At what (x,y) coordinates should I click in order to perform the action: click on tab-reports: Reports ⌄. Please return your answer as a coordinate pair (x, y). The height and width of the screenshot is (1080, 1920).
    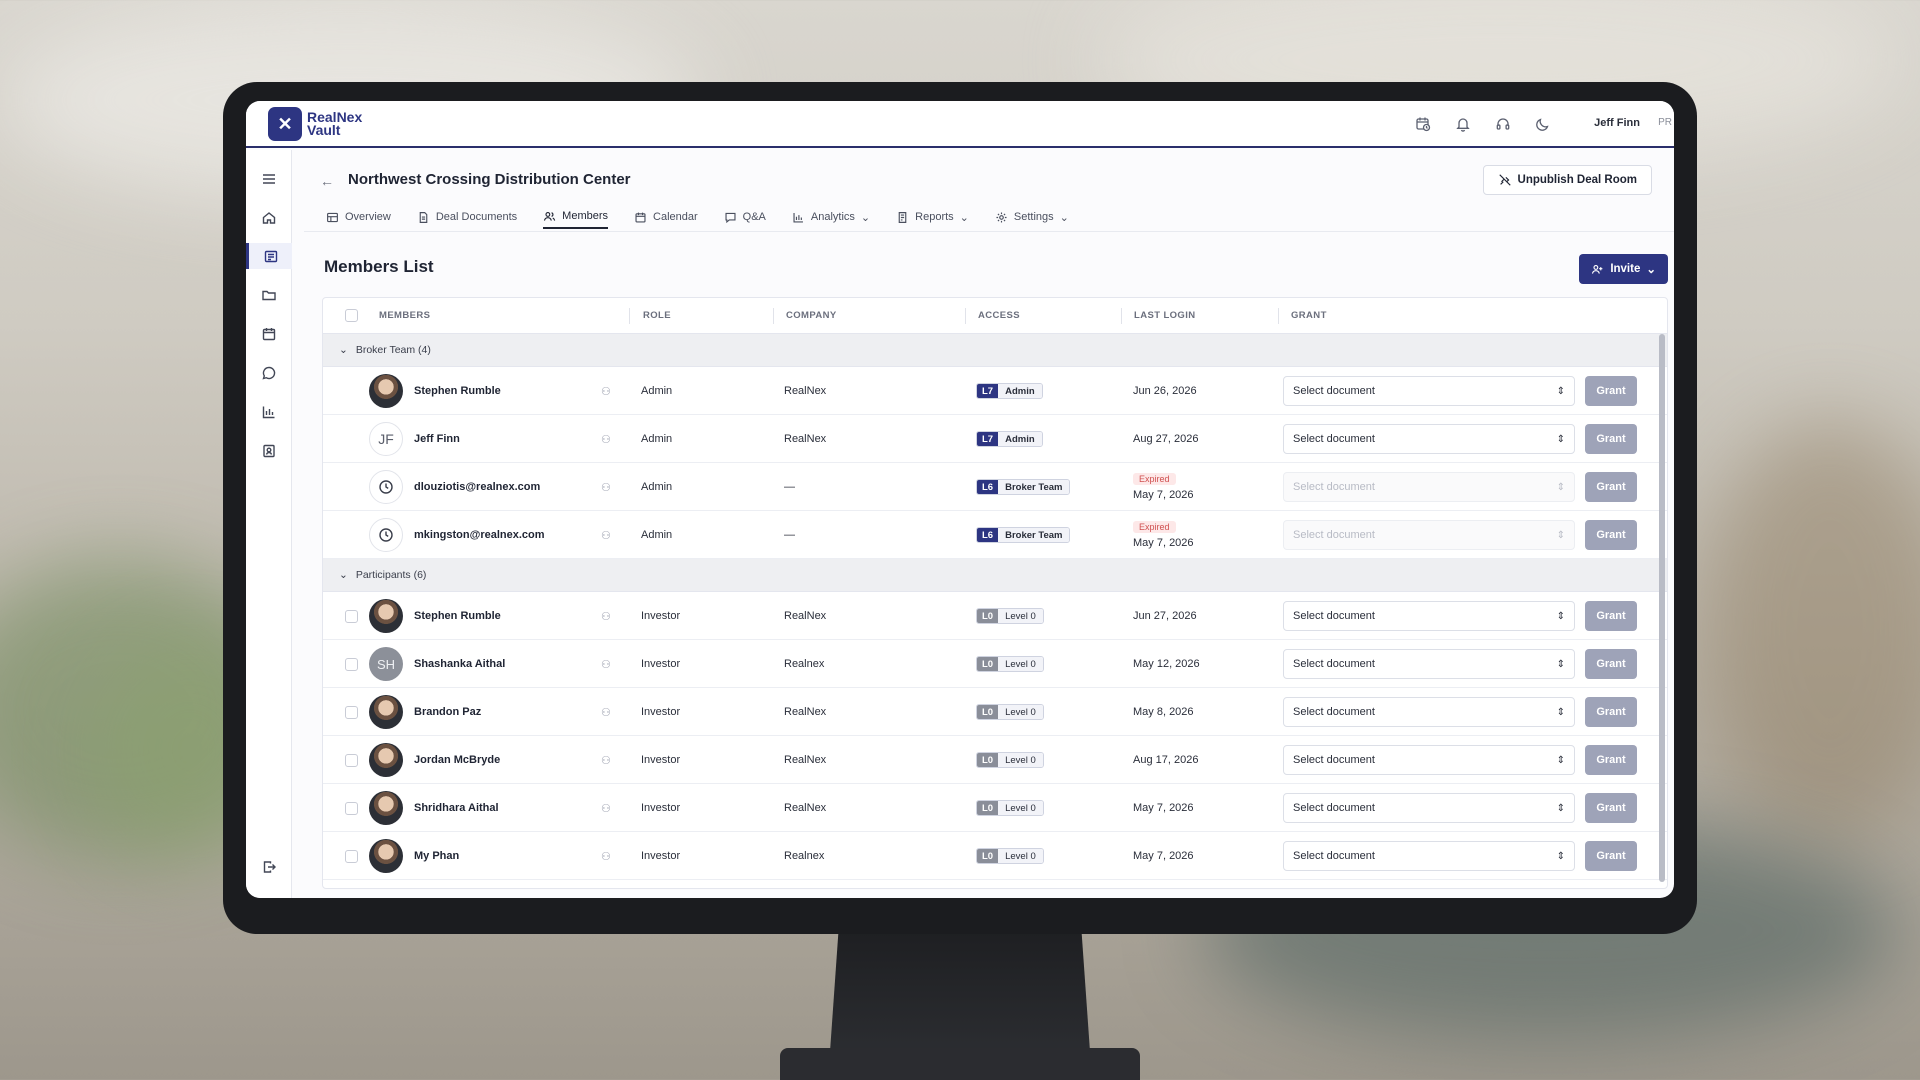
    Looking at the image, I should click on (932, 217).